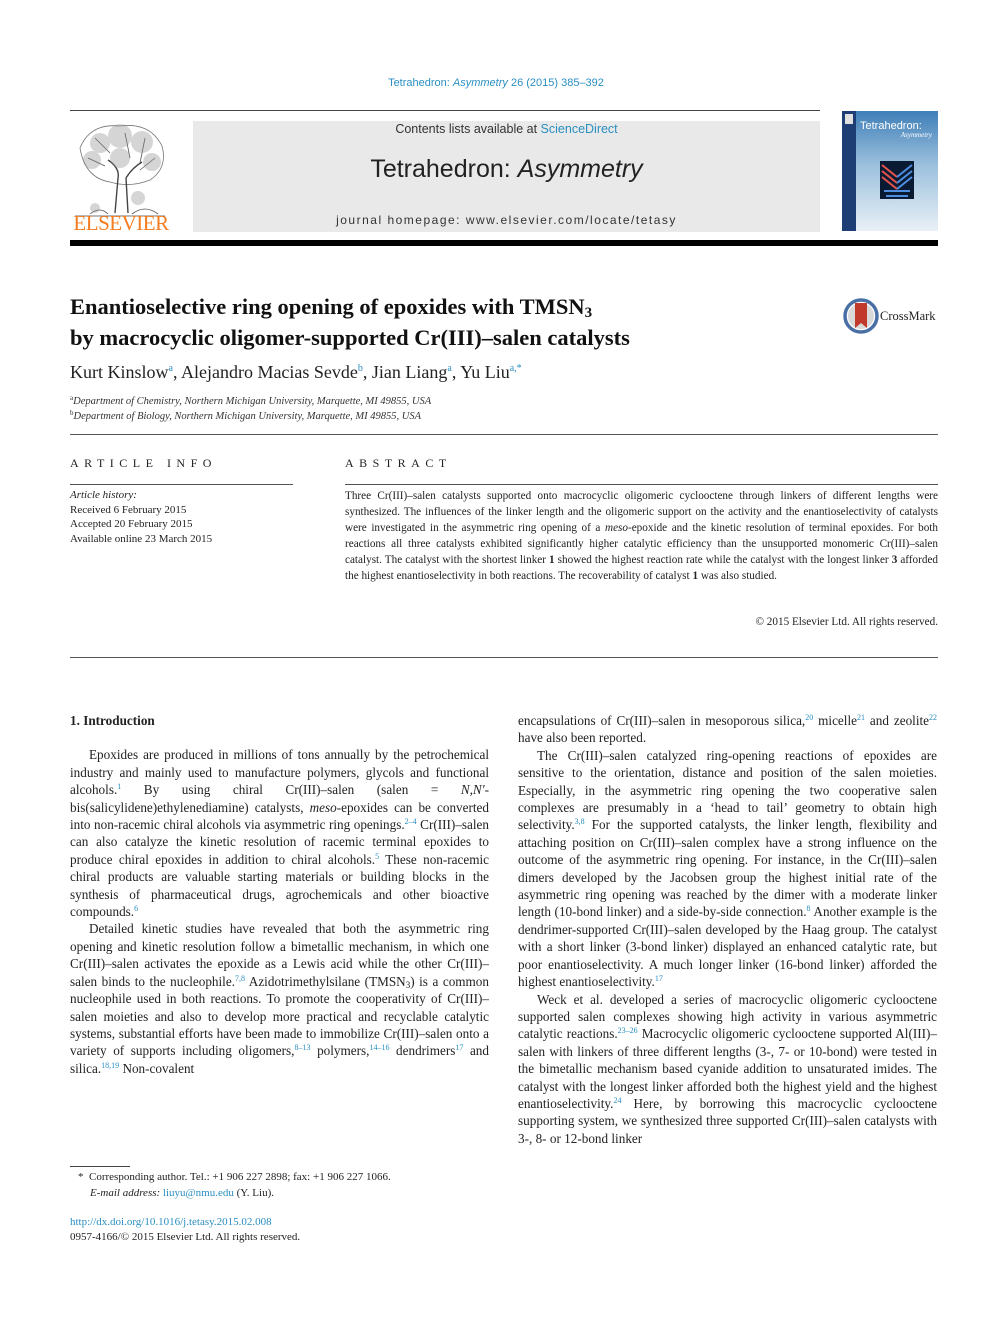 The image size is (992, 1323). What do you see at coordinates (128, 509) in the screenshot?
I see `received-date: Received 6 February 2015` at bounding box center [128, 509].